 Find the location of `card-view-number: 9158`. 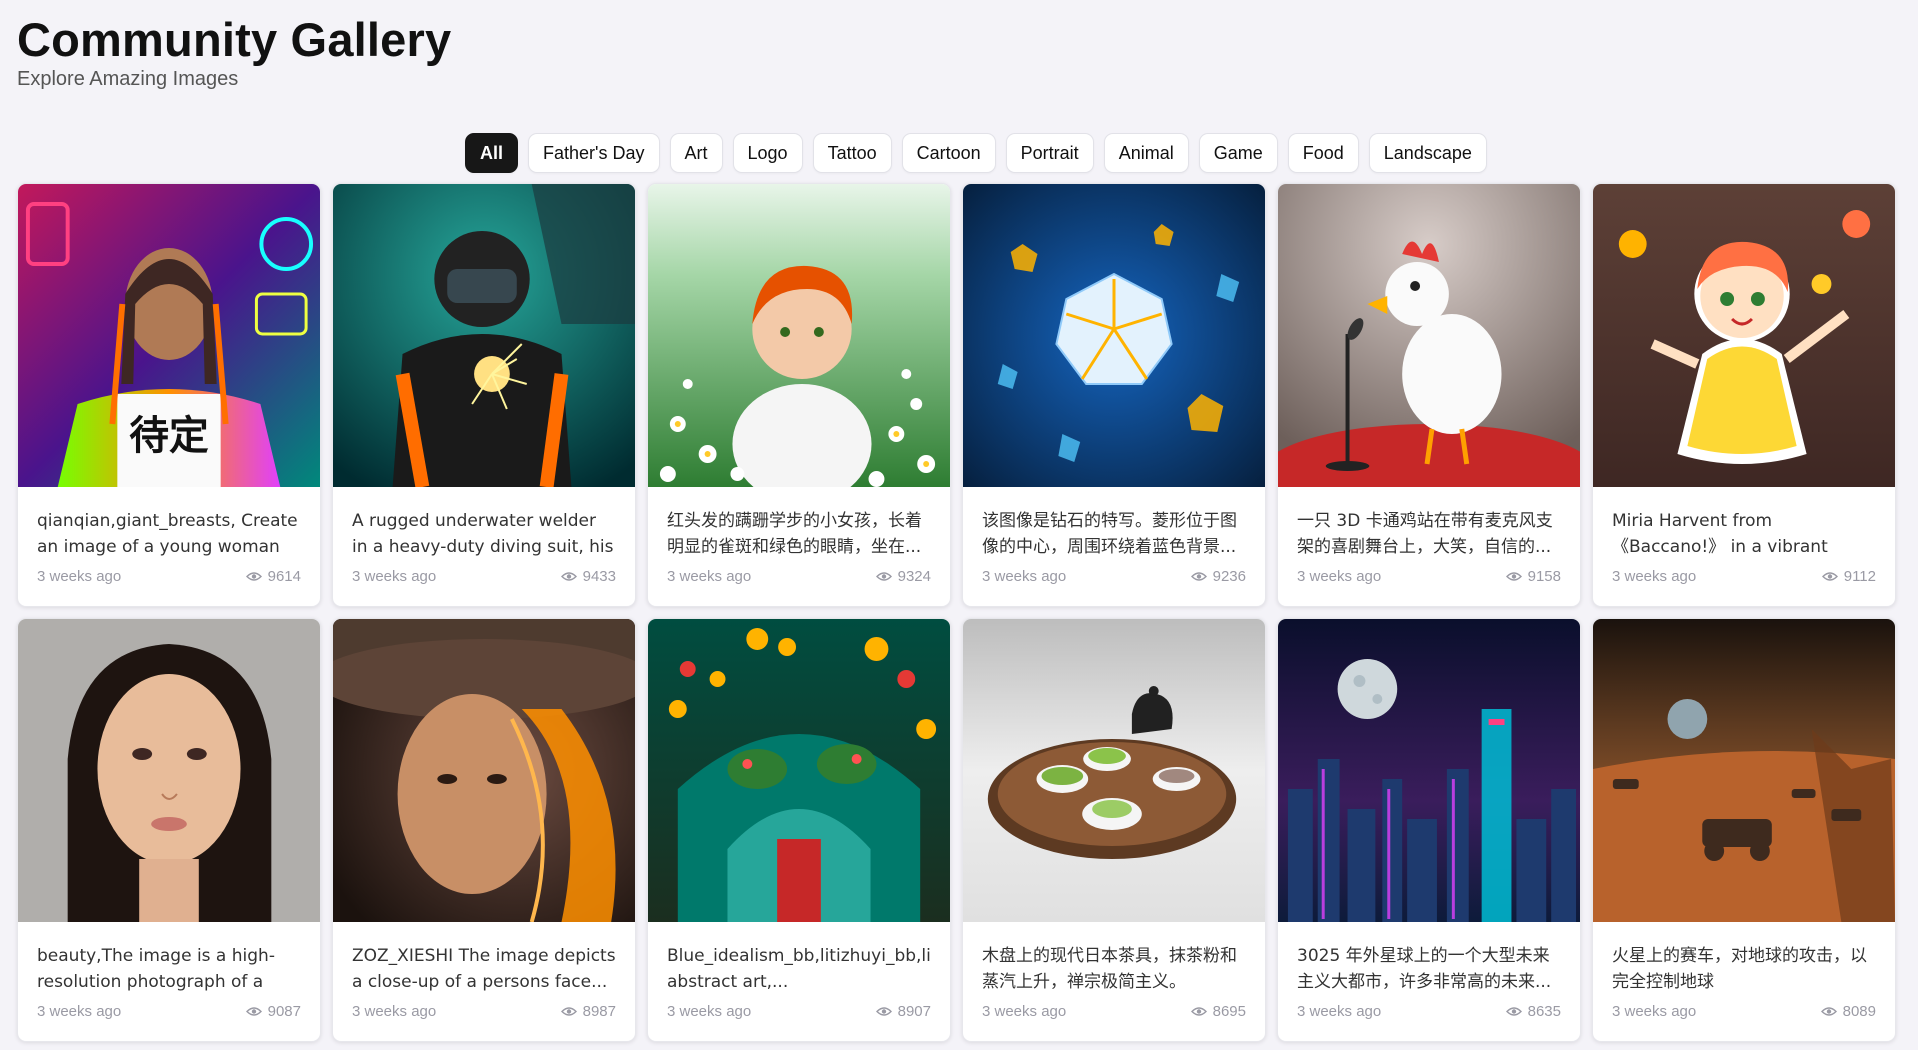

card-view-number: 9158 is located at coordinates (1544, 576).